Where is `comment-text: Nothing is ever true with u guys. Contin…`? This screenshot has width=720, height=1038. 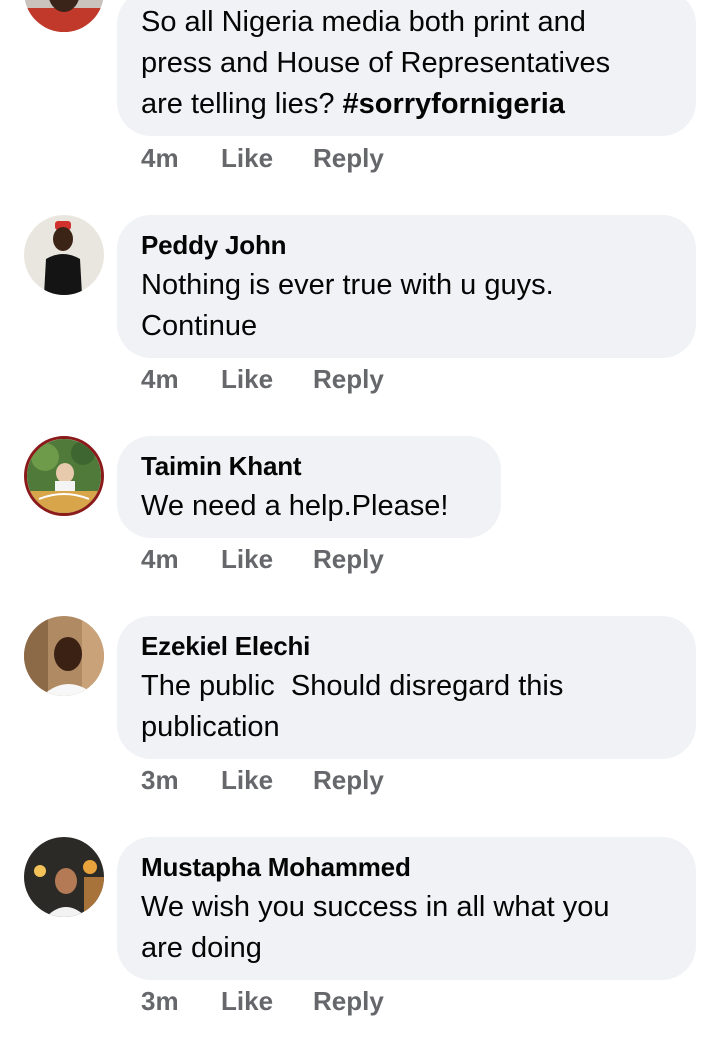
comment-text: Nothing is ever true with u guys. Contin… is located at coordinates (347, 305).